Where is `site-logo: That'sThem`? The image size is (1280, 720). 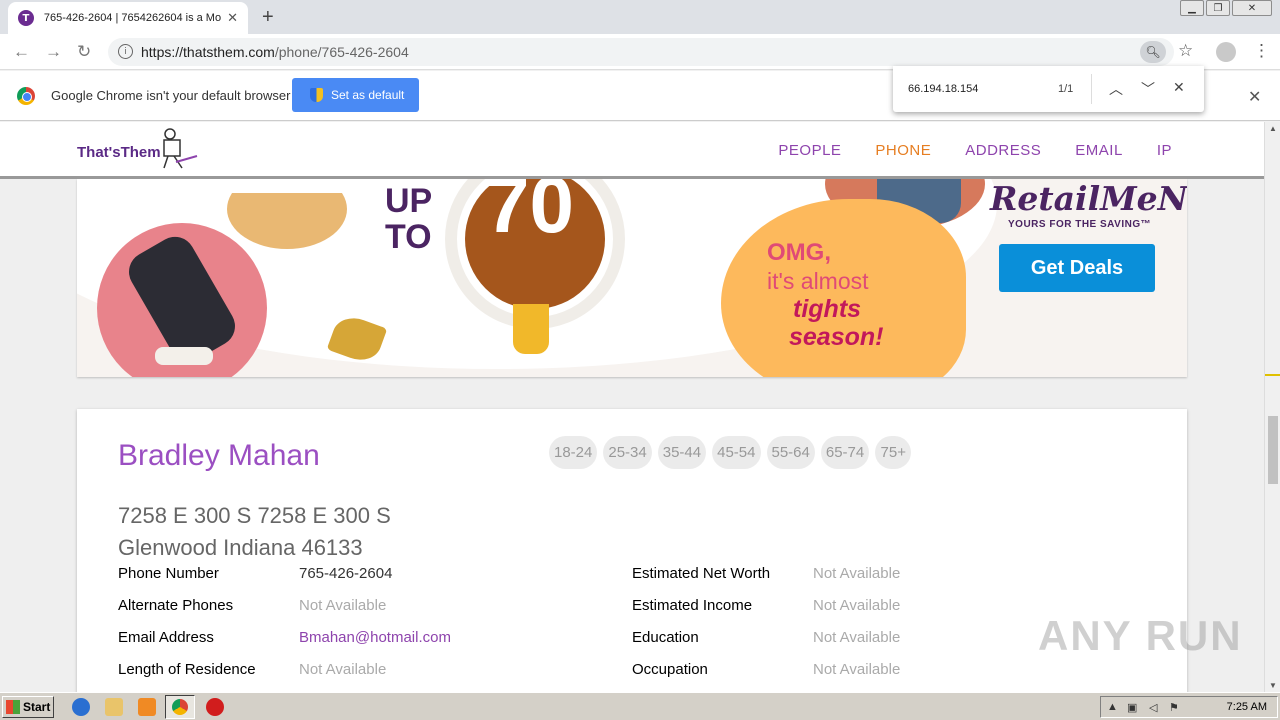
site-logo: That'sThem is located at coordinates (119, 152).